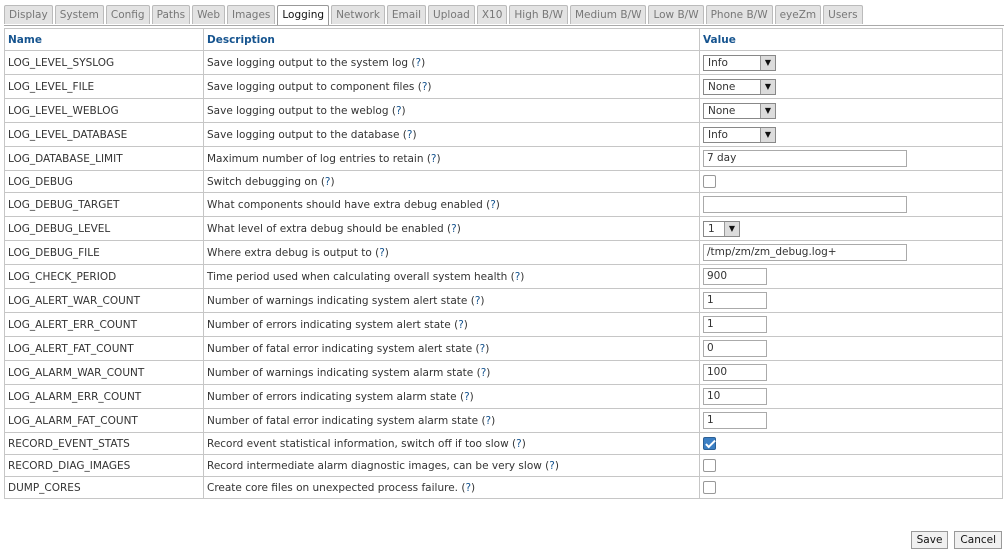 The width and height of the screenshot is (1008, 553). What do you see at coordinates (739, 14) in the screenshot?
I see `tab-phone-b-w: Phone B/W` at bounding box center [739, 14].